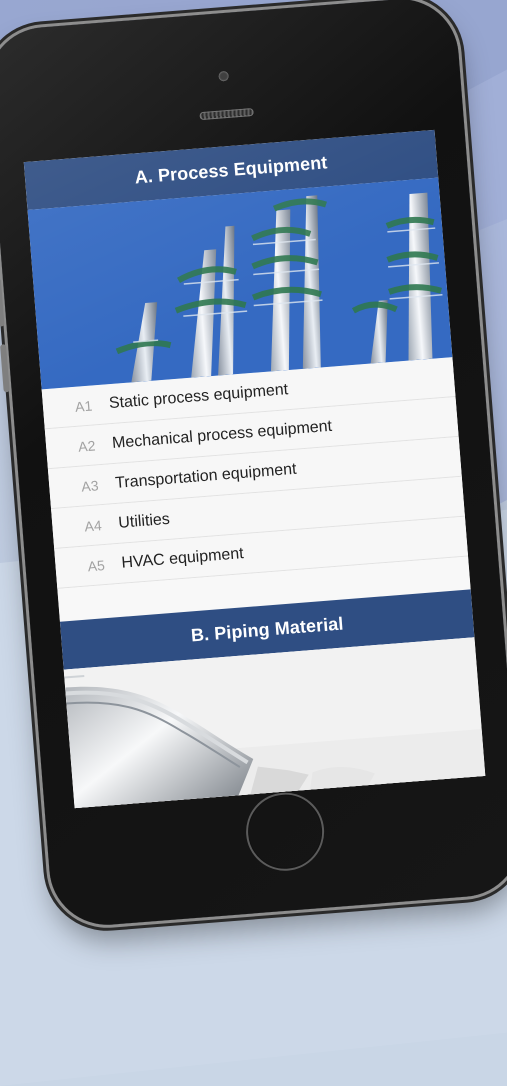  What do you see at coordinates (83, 406) in the screenshot?
I see `item-code-a1: A1` at bounding box center [83, 406].